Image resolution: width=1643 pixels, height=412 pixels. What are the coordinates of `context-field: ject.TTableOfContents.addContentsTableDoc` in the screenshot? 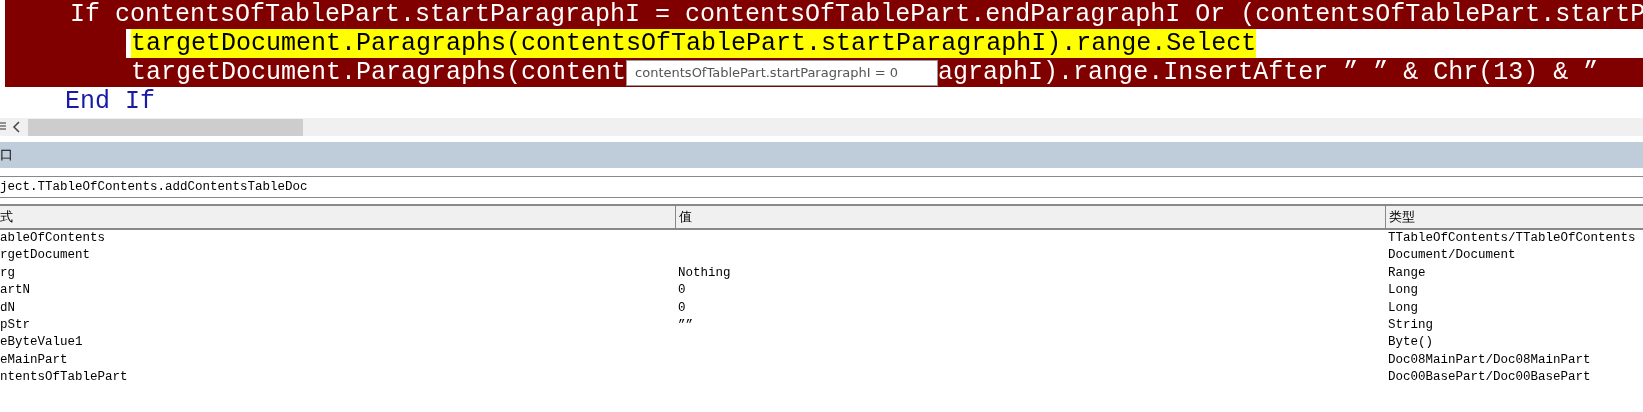 It's located at (821, 187).